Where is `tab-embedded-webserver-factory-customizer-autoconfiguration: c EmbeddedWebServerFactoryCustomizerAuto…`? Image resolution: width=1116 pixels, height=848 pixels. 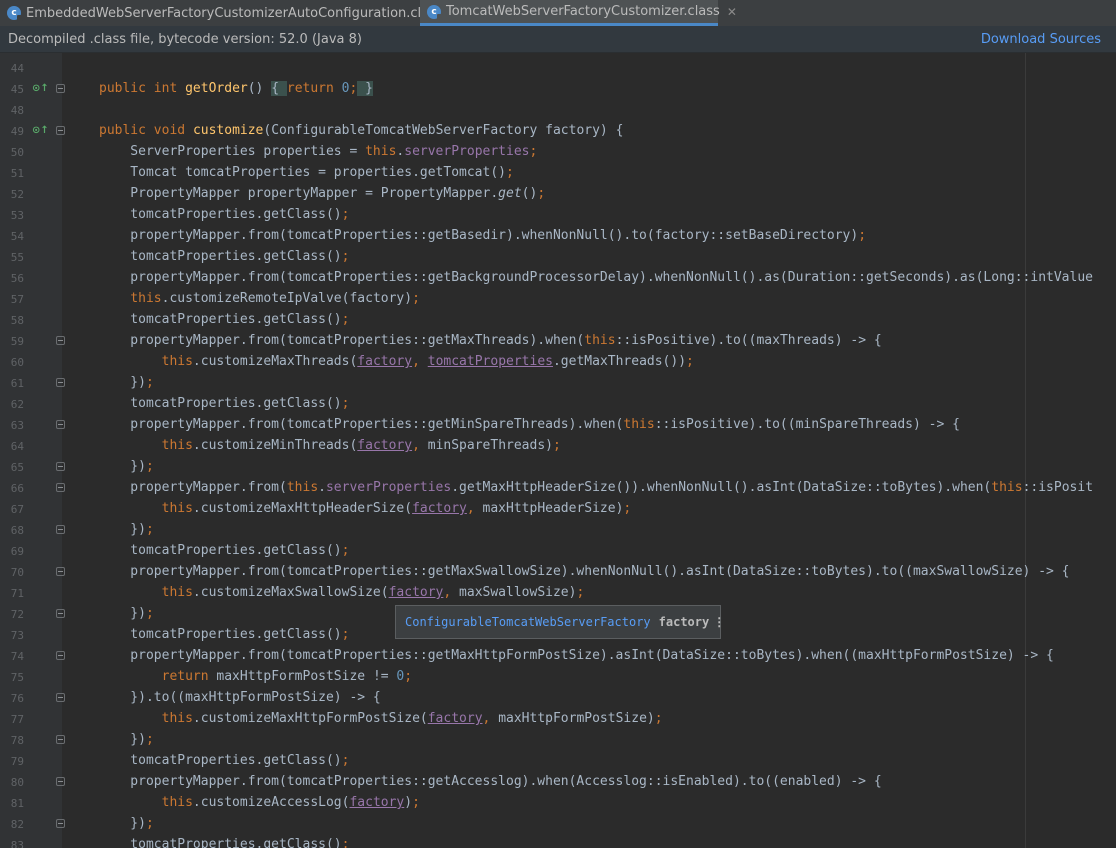
tab-embedded-webserver-factory-customizer-autoconfiguration: c EmbeddedWebServerFactoryCustomizerAuto… is located at coordinates (230, 13).